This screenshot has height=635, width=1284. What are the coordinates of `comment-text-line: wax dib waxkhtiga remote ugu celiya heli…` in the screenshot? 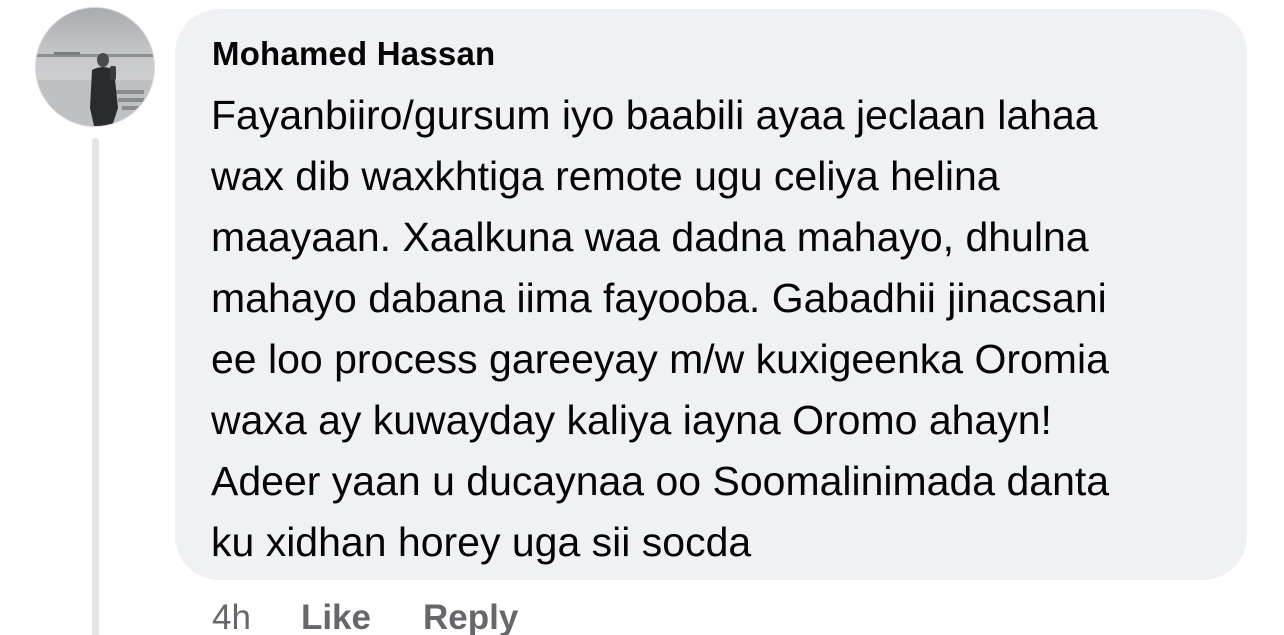 It's located at (605, 176).